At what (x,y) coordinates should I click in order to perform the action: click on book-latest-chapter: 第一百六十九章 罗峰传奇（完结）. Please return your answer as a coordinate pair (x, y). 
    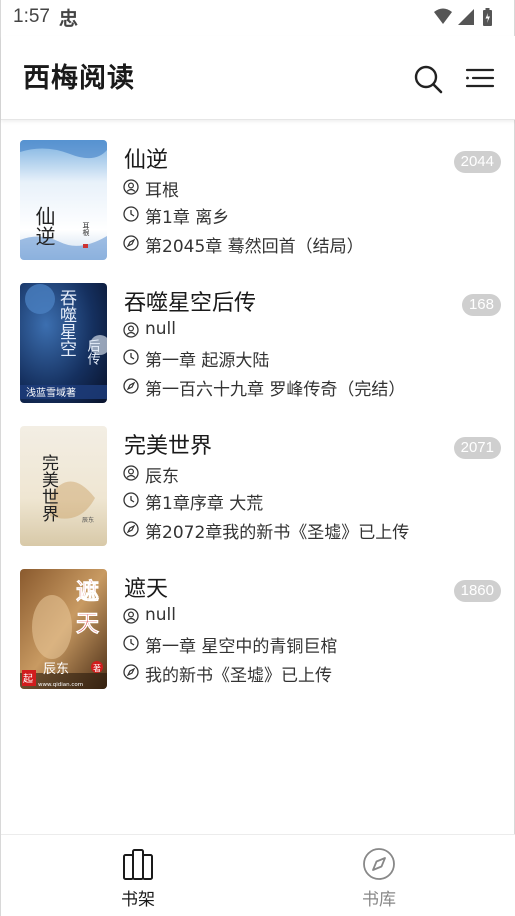
    Looking at the image, I should click on (275, 390).